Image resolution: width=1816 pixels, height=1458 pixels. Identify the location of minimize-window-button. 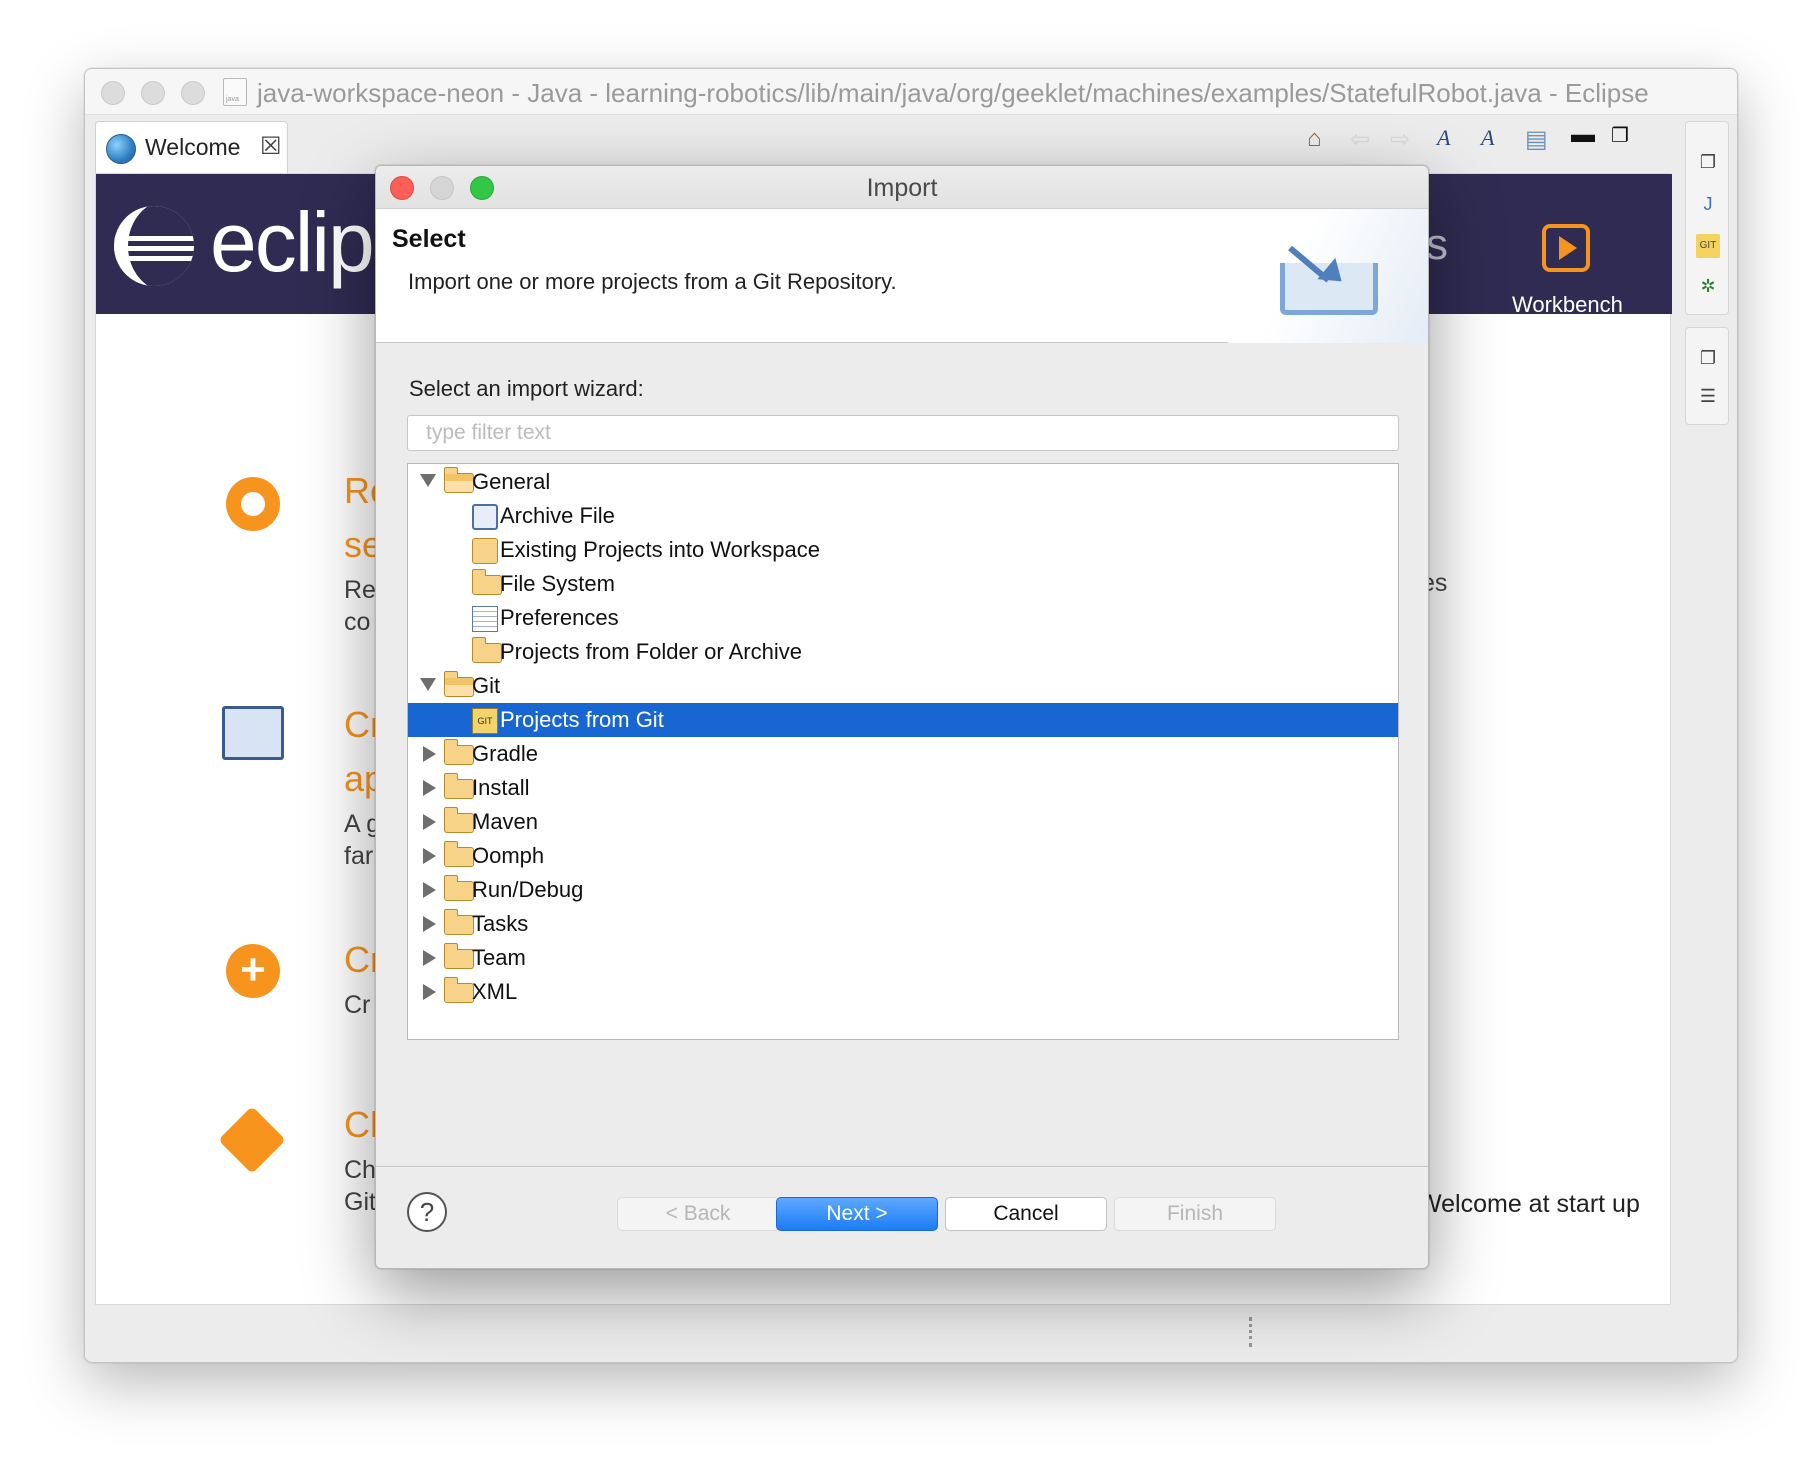
(153, 93).